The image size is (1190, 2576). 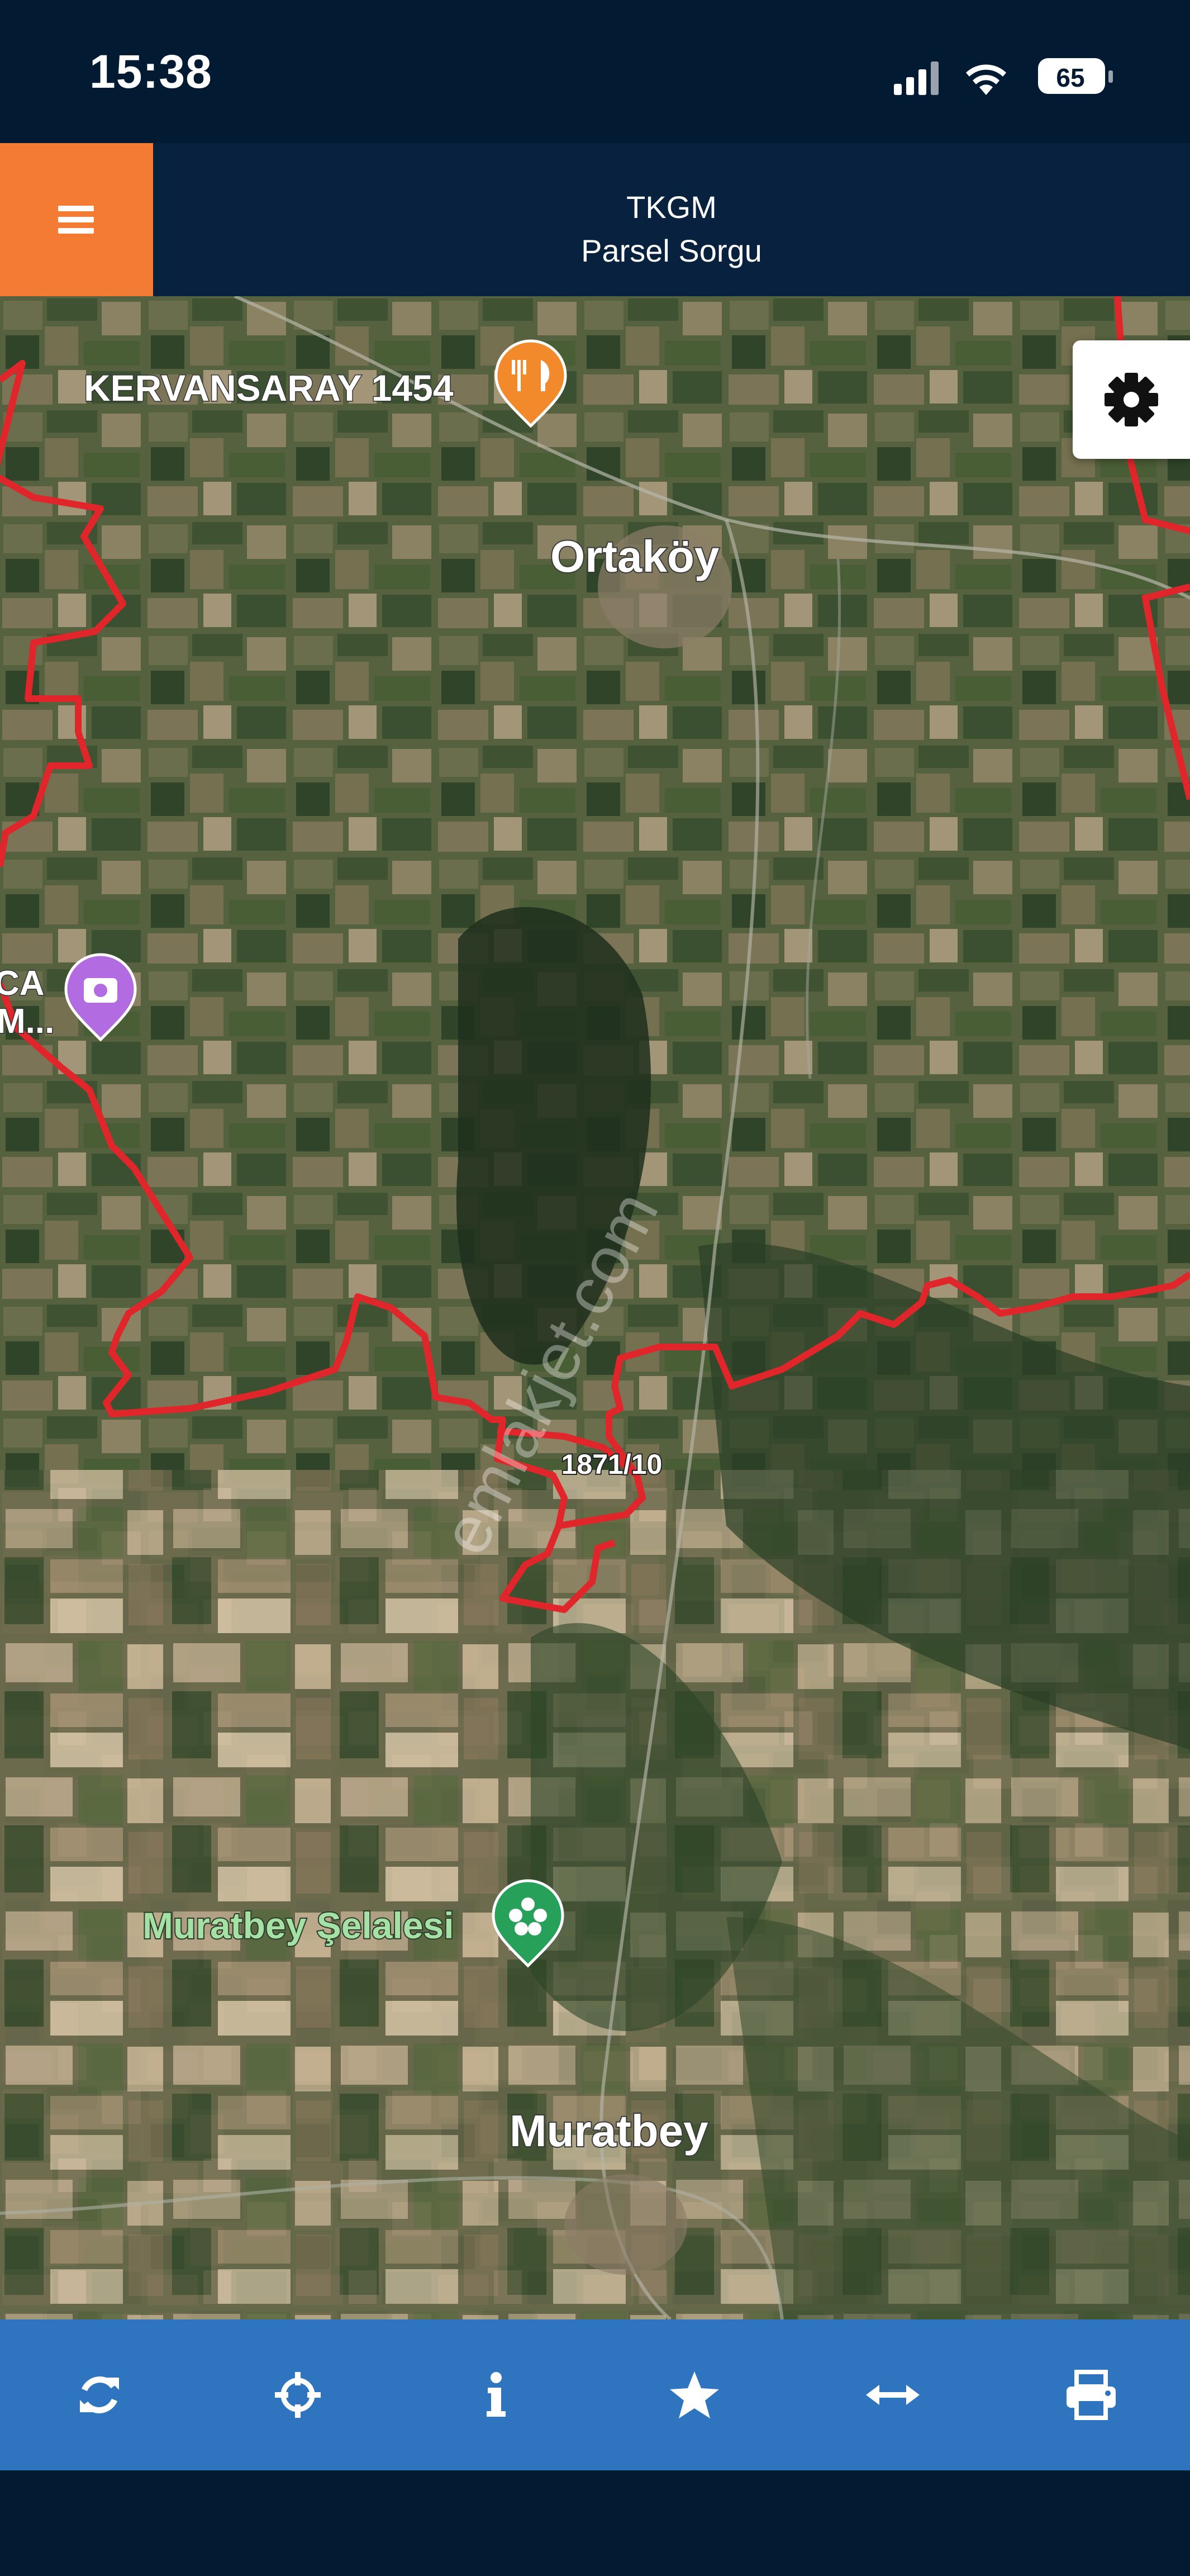 I want to click on place-label-muratbey: Muratbey, so click(x=609, y=2131).